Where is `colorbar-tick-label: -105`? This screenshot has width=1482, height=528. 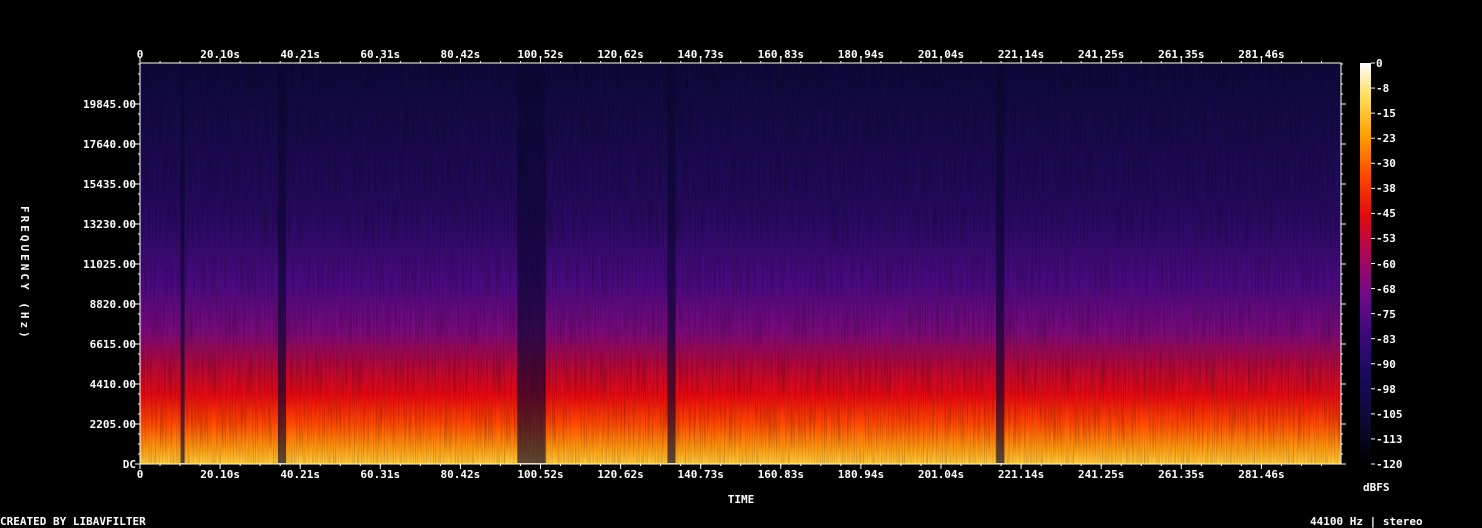
colorbar-tick-label: -105 is located at coordinates (1389, 414).